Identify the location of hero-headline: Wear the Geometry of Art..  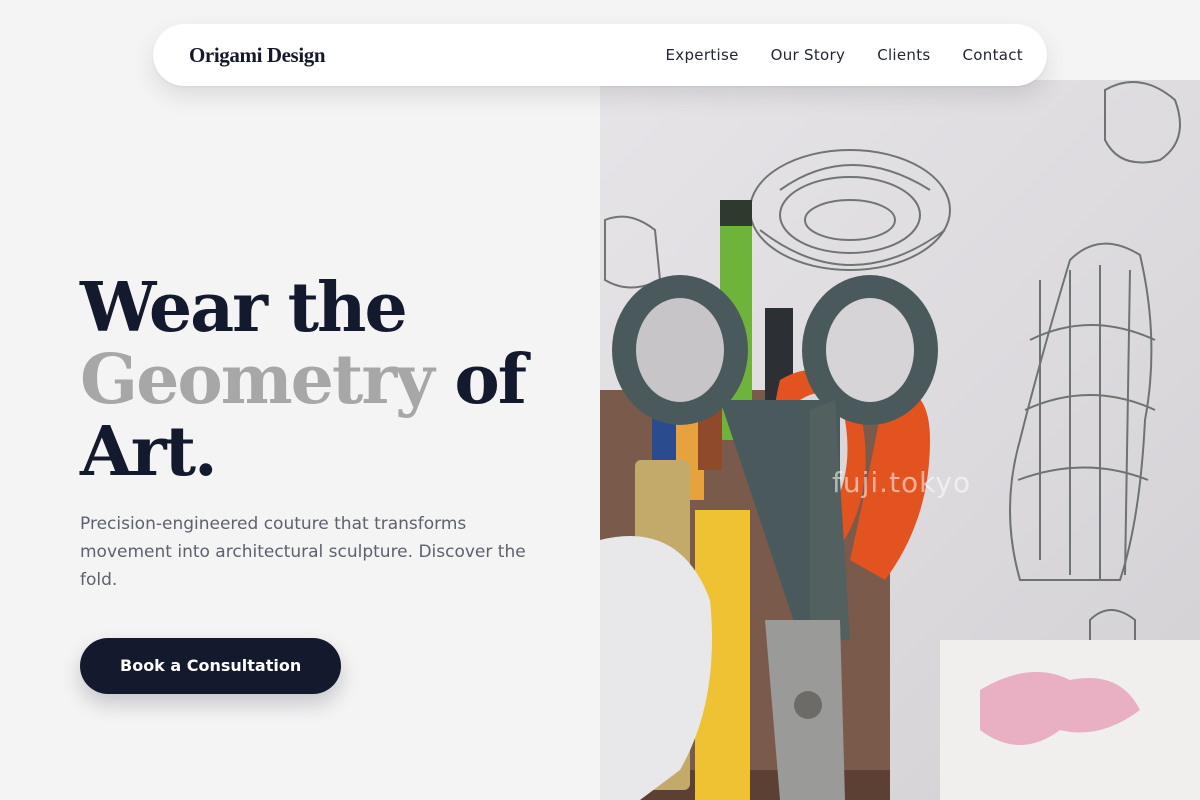
(330, 380).